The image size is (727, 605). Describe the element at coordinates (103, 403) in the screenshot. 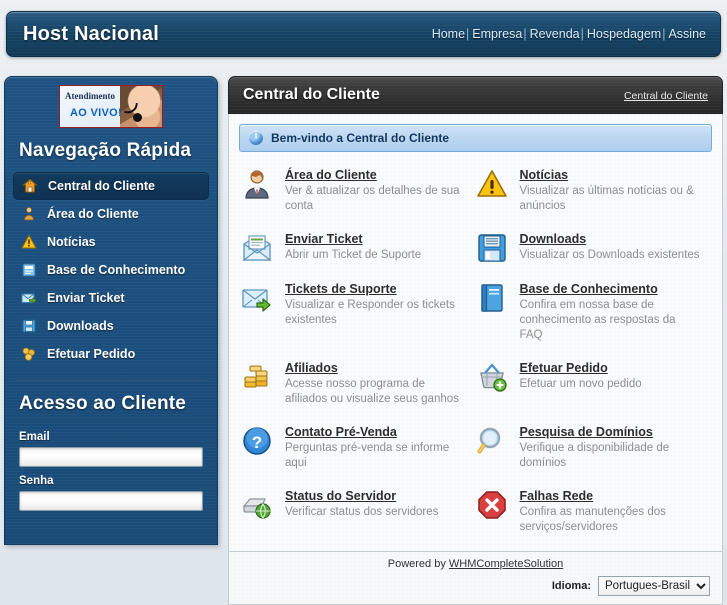

I see `login-panel-title: Acesso ao Cliente` at that location.